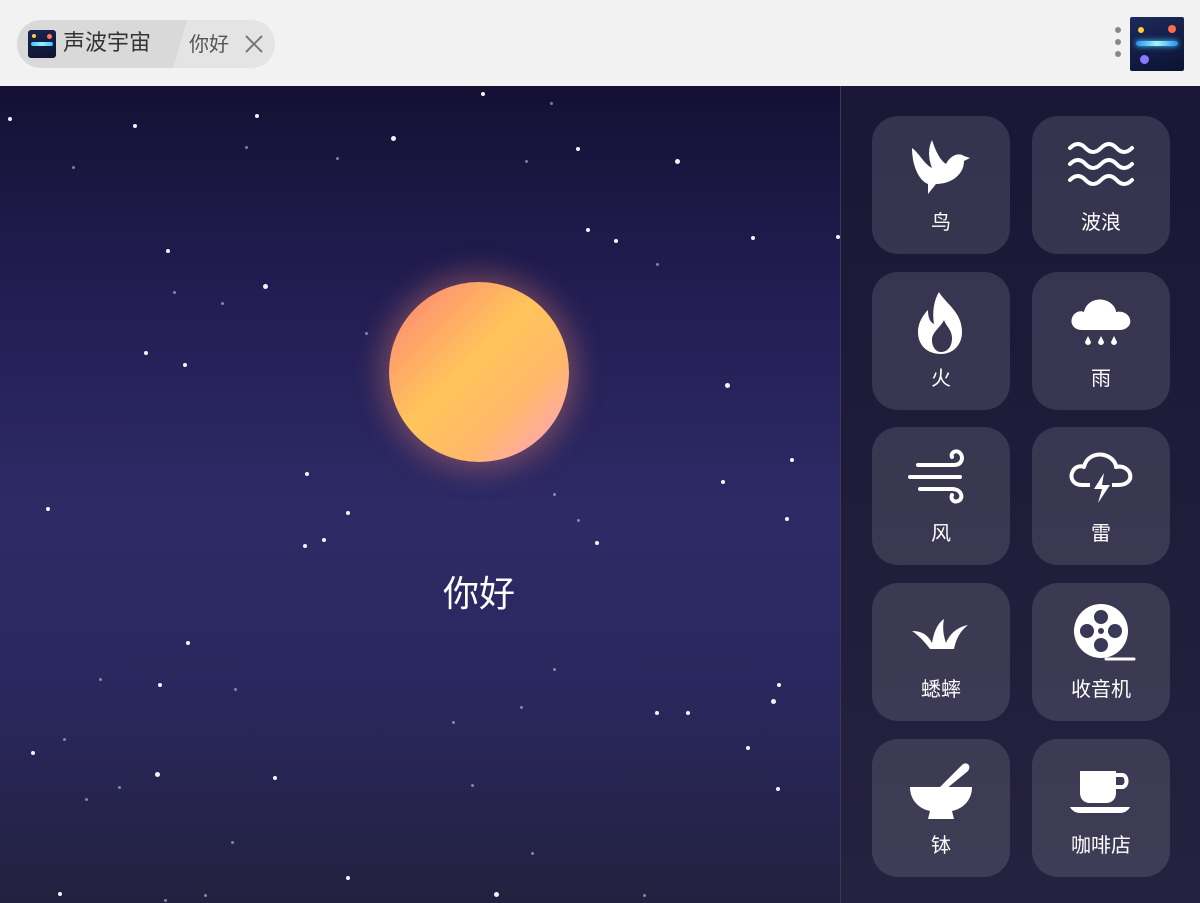 This screenshot has height=903, width=1200. I want to click on sound-tile-fire: 火, so click(941, 341).